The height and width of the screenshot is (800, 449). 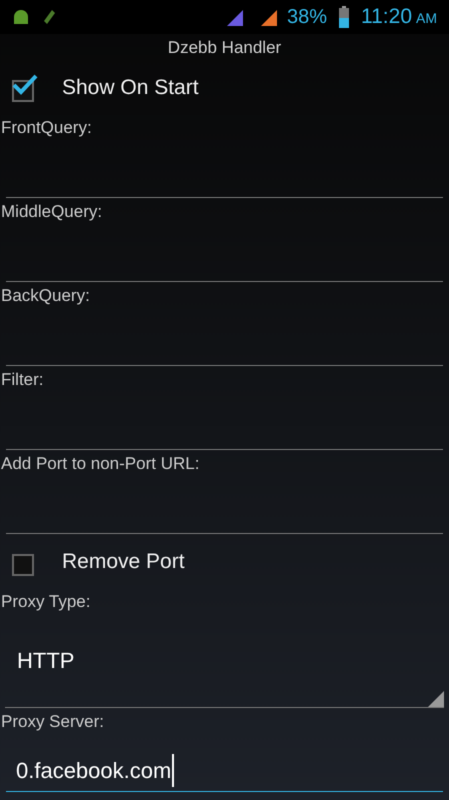 What do you see at coordinates (224, 763) in the screenshot?
I see `input-field: 0.facebook.com` at bounding box center [224, 763].